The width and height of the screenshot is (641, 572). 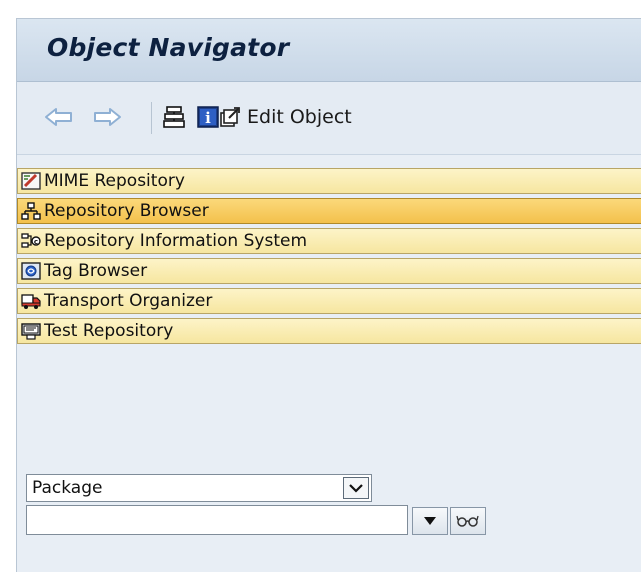 I want to click on forward-button, so click(x=107, y=117).